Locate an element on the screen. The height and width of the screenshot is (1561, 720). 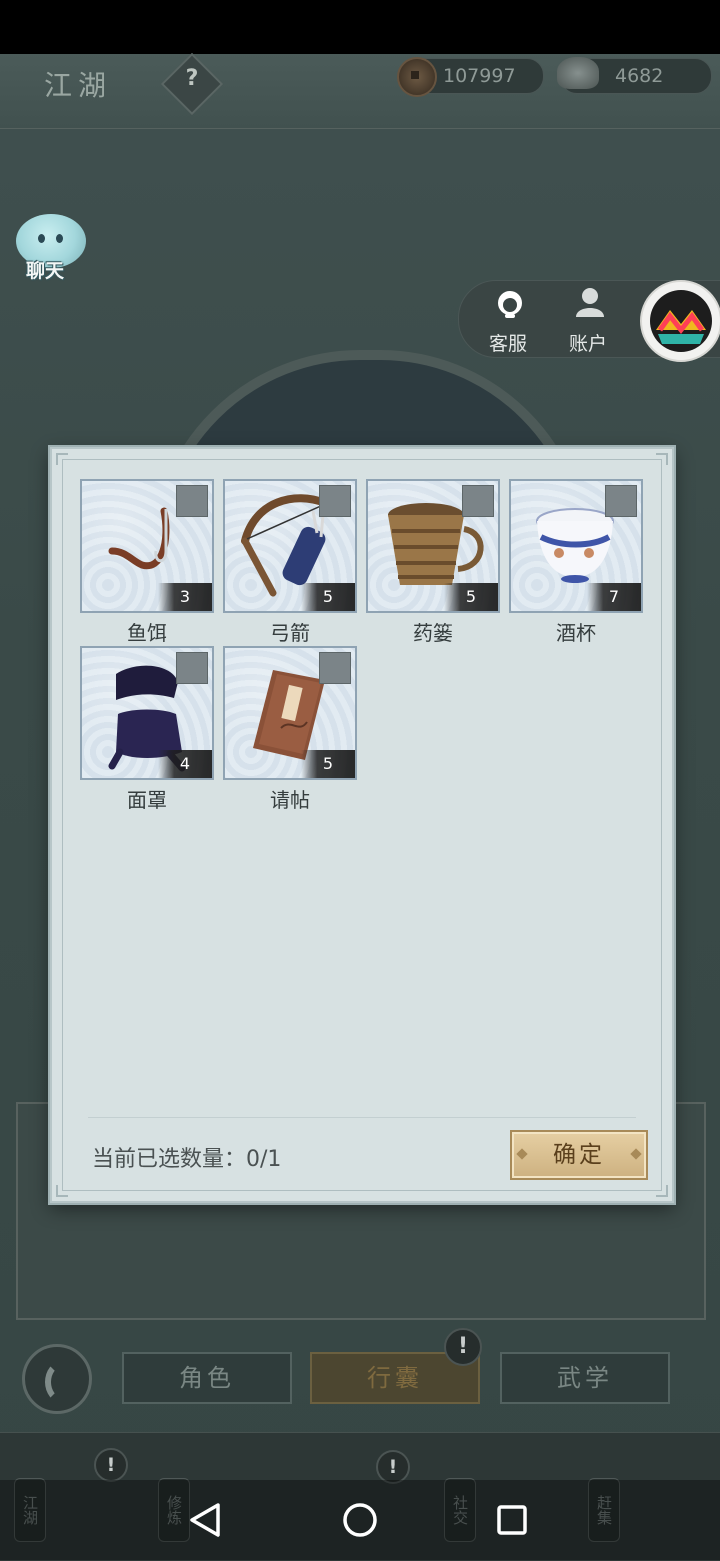
bag-alert-badge: ! is located at coordinates (463, 1347).